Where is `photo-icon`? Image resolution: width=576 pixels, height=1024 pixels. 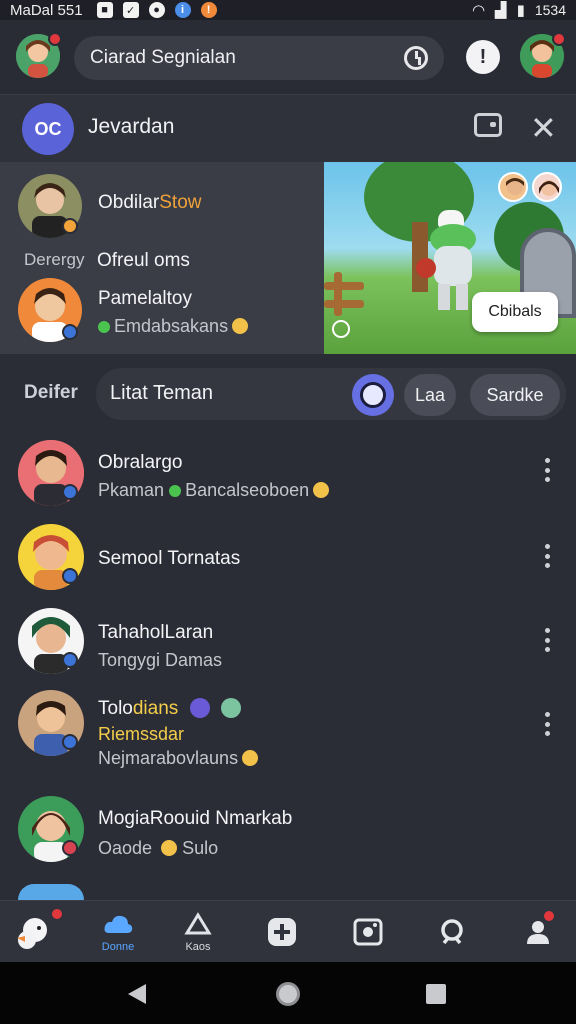 photo-icon is located at coordinates (368, 932).